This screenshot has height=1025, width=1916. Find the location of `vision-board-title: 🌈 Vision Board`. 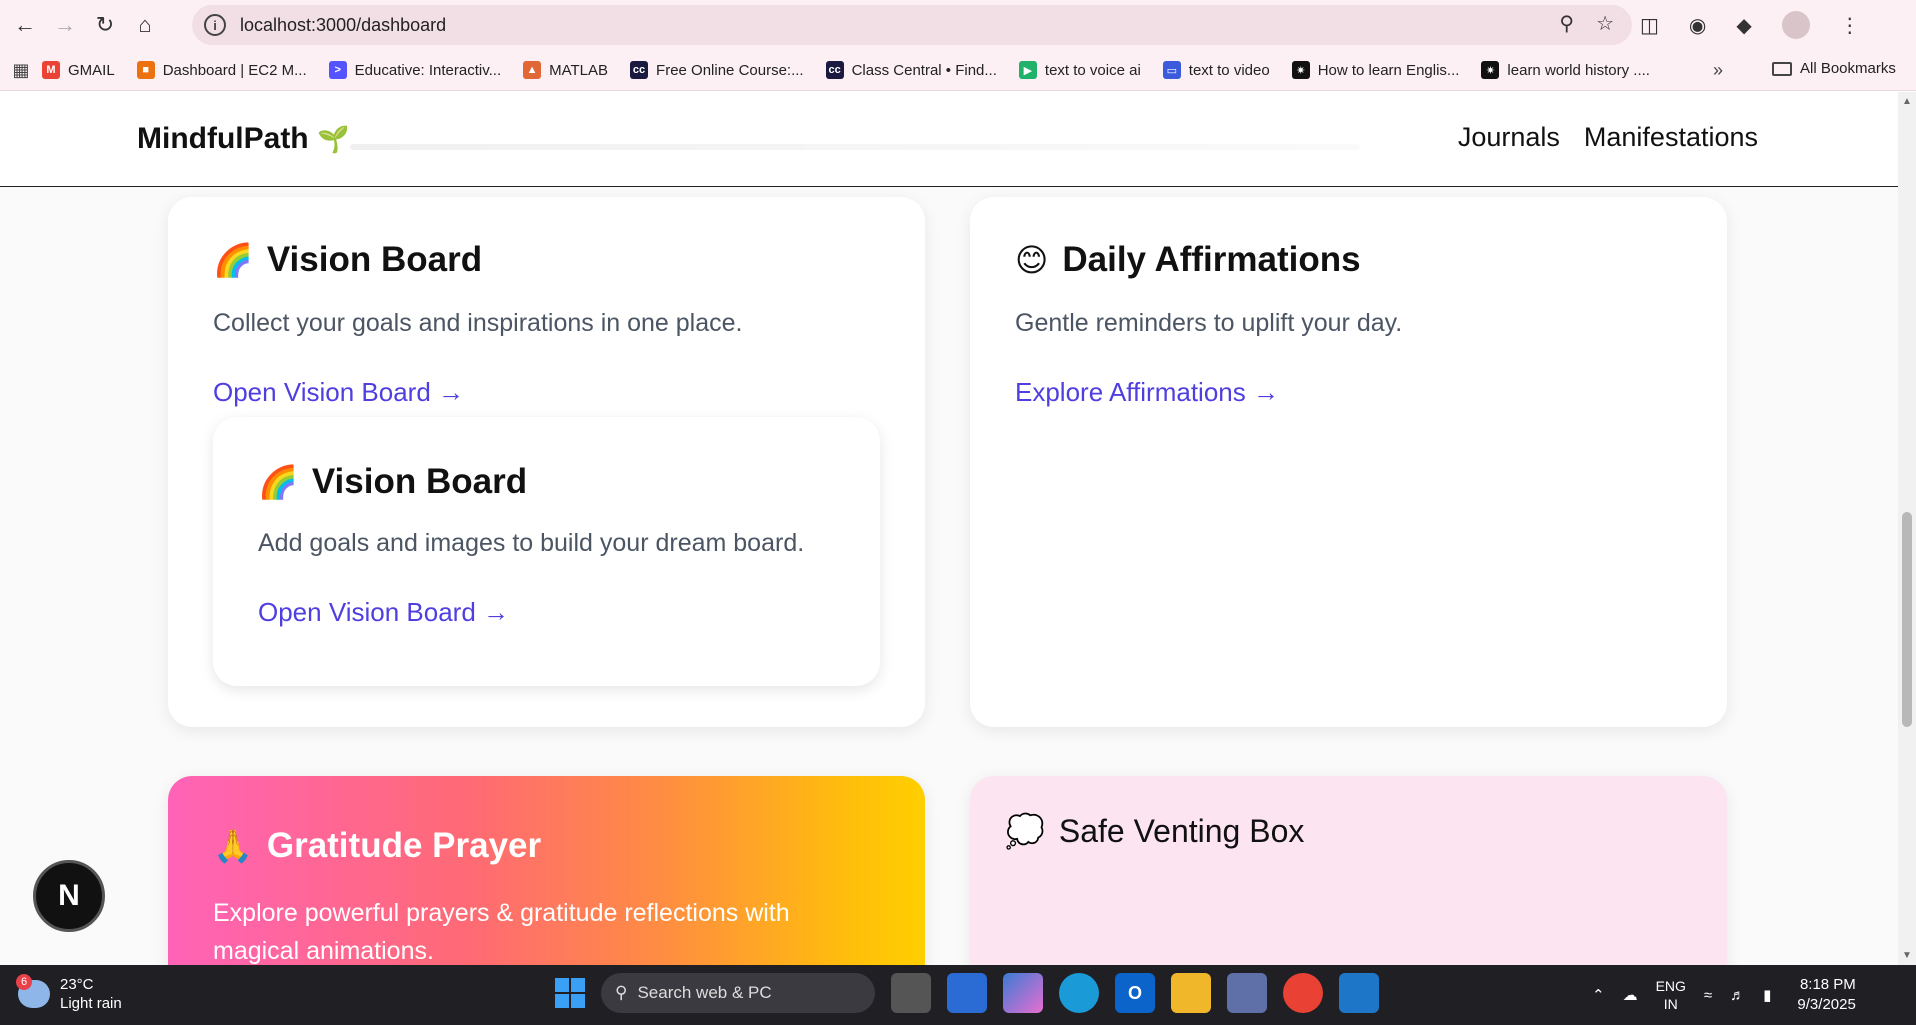

vision-board-title: 🌈 Vision Board is located at coordinates (347, 260).